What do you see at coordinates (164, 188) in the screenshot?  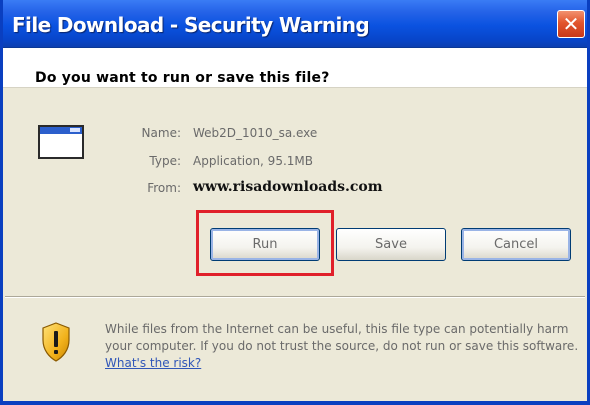 I see `from-label: From:` at bounding box center [164, 188].